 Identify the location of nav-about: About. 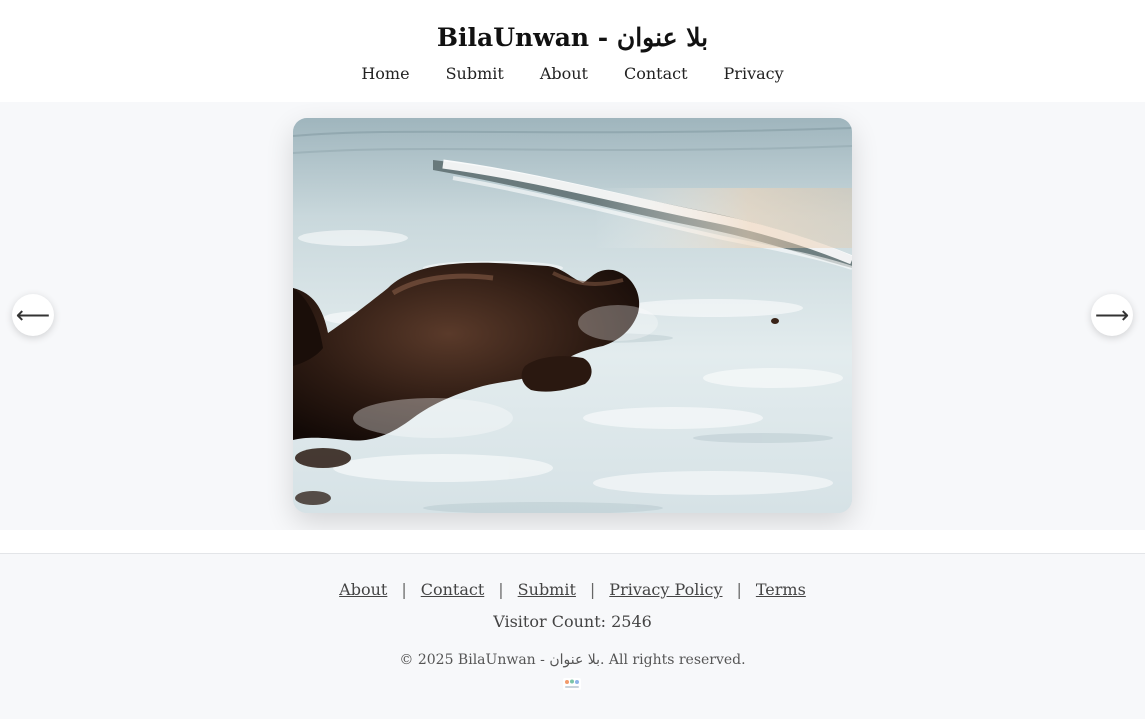
(564, 74).